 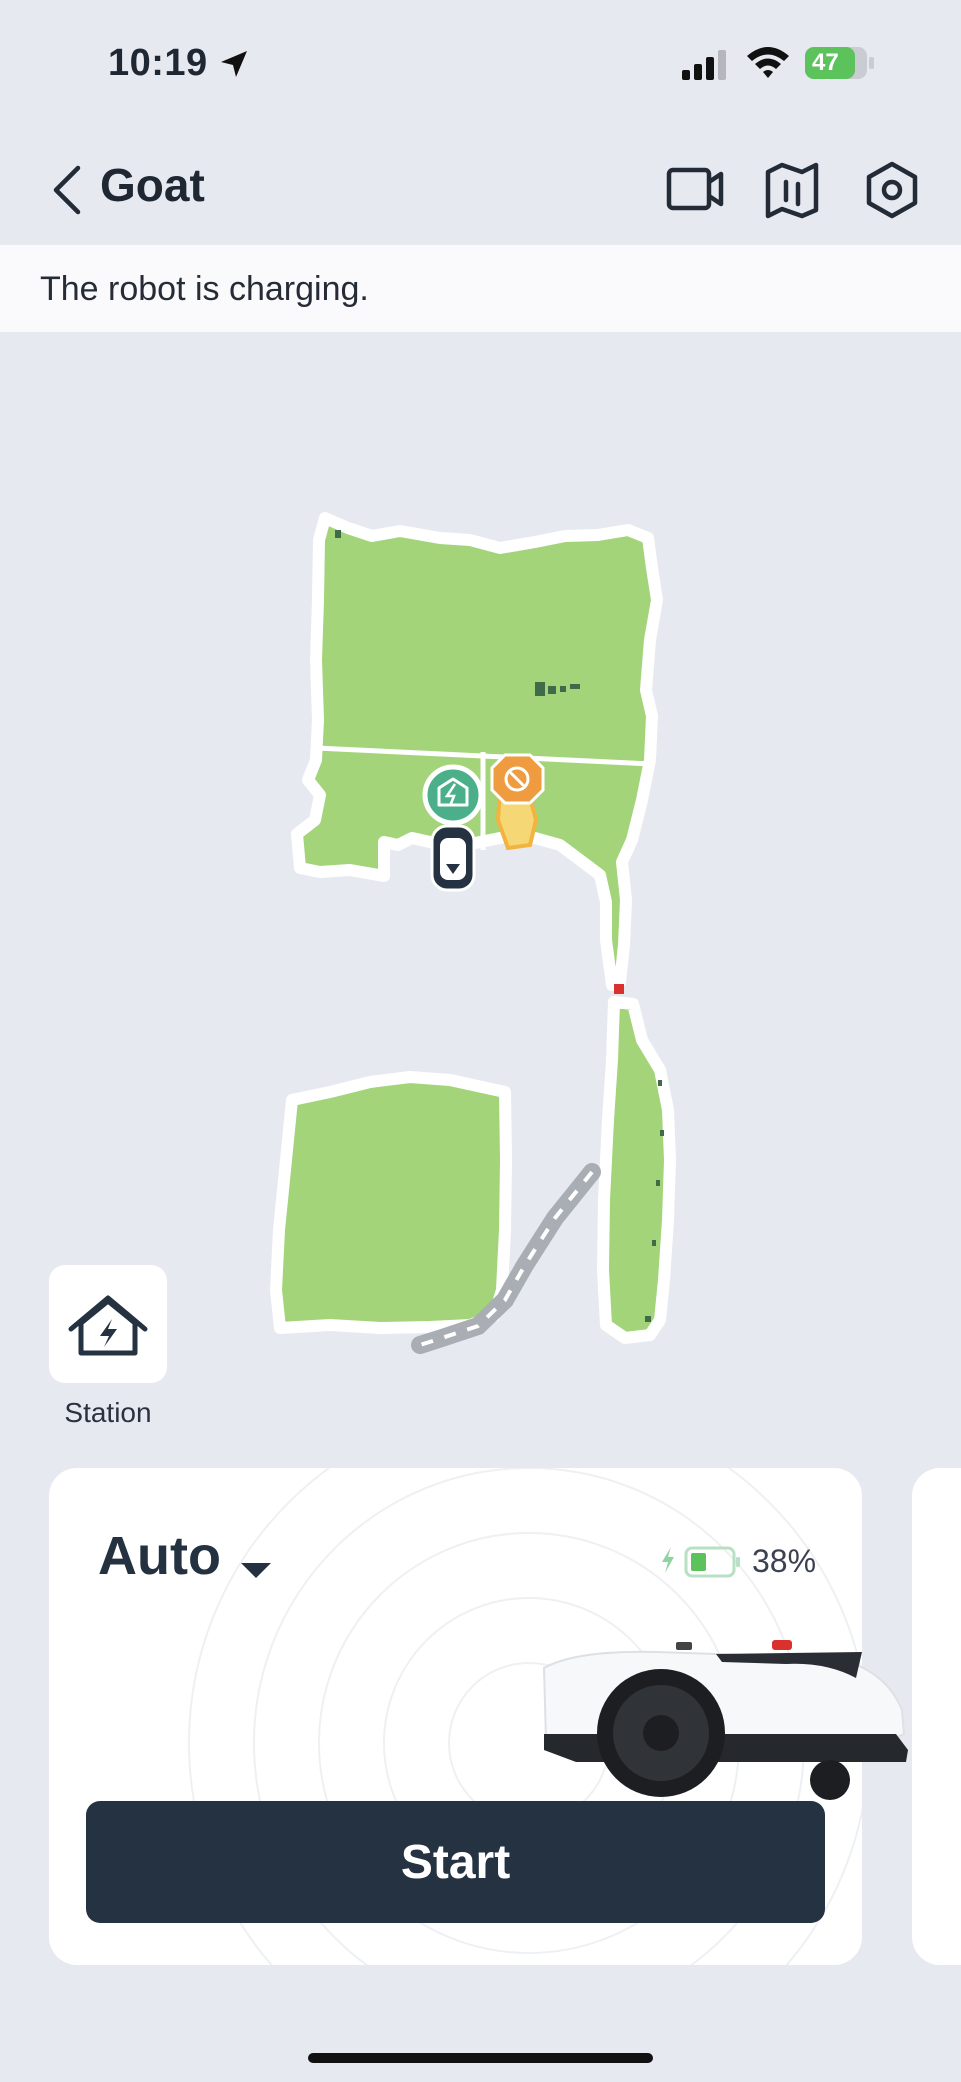 What do you see at coordinates (784, 1561) in the screenshot?
I see `mower-battery-percent: 38%` at bounding box center [784, 1561].